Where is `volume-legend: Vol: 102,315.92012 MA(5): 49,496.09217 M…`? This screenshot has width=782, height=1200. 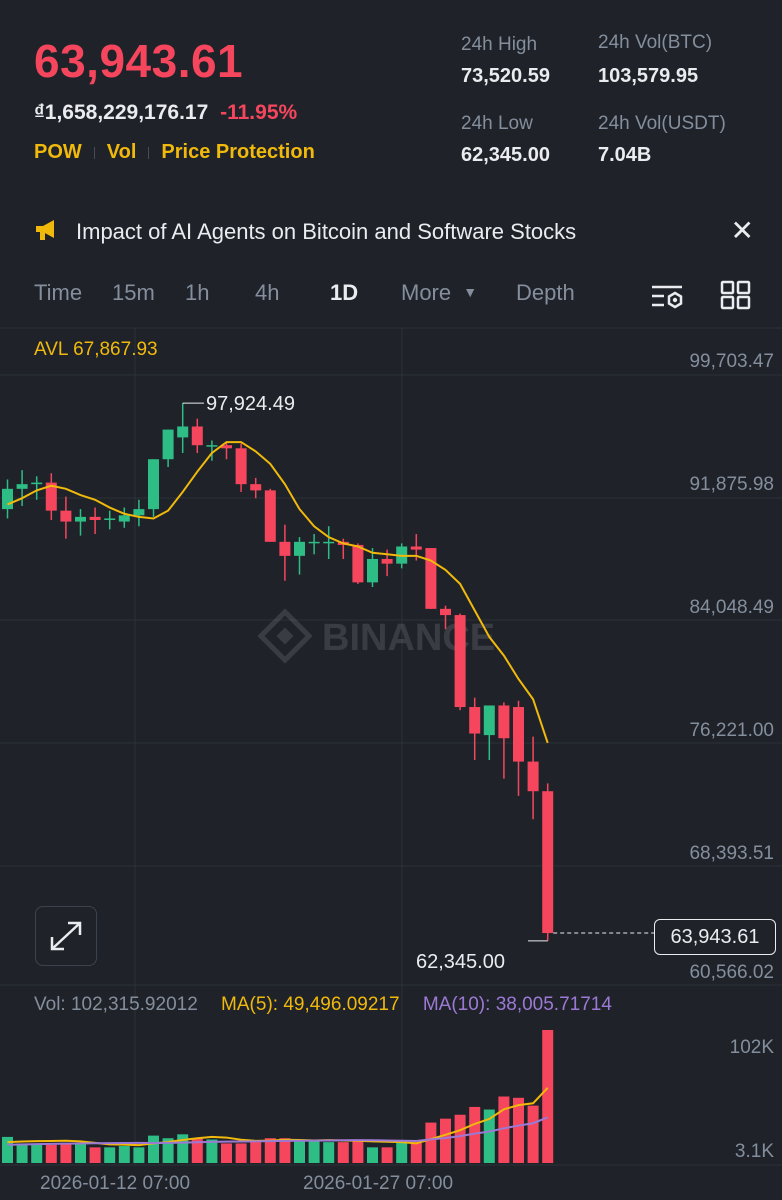 volume-legend: Vol: 102,315.92012 MA(5): 49,496.09217 M… is located at coordinates (323, 1005).